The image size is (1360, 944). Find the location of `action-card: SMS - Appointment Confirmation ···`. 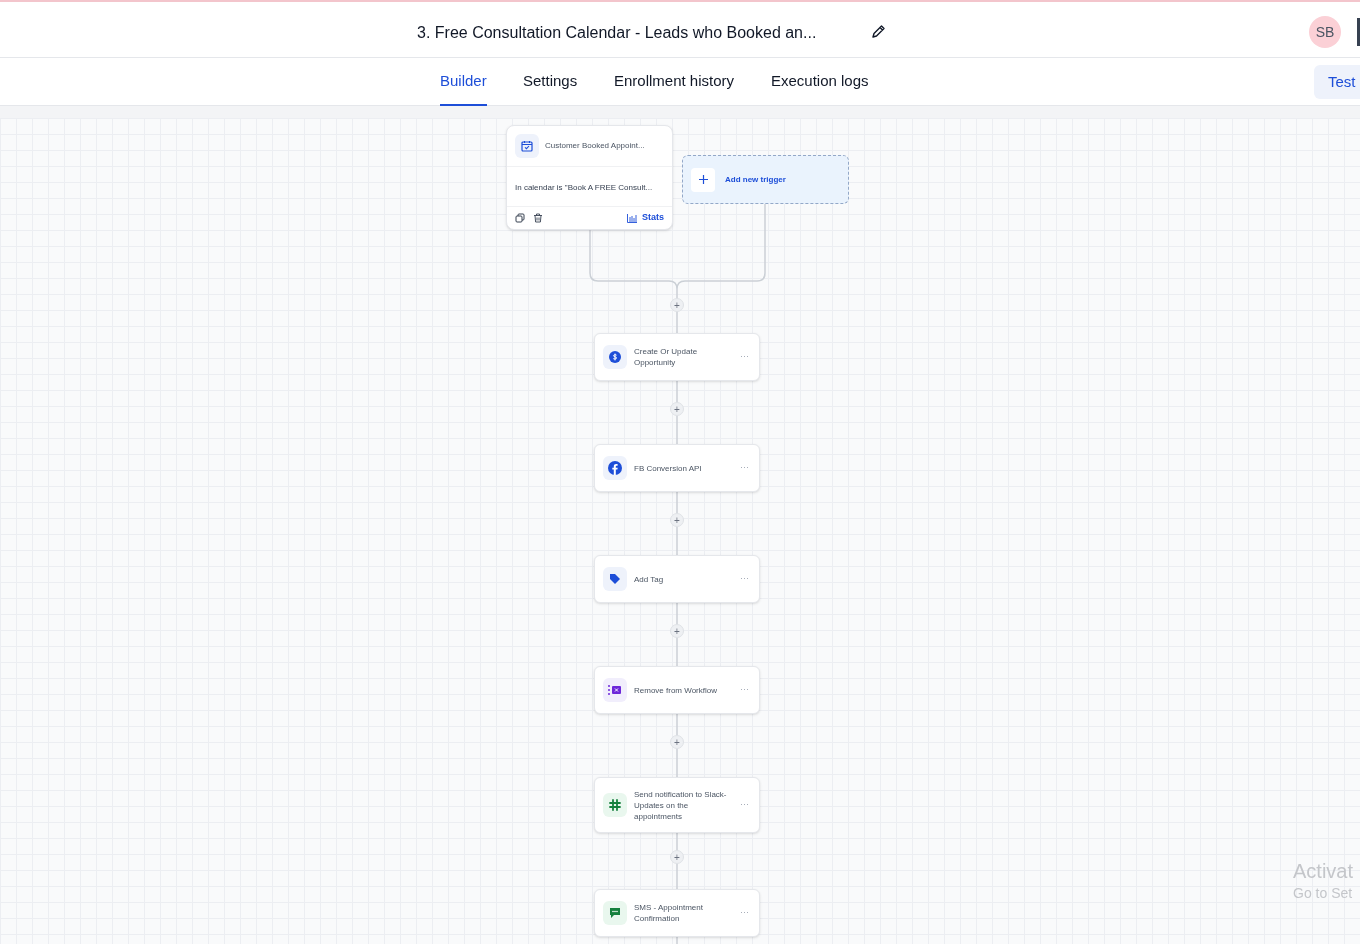

action-card: SMS - Appointment Confirmation ··· is located at coordinates (677, 913).